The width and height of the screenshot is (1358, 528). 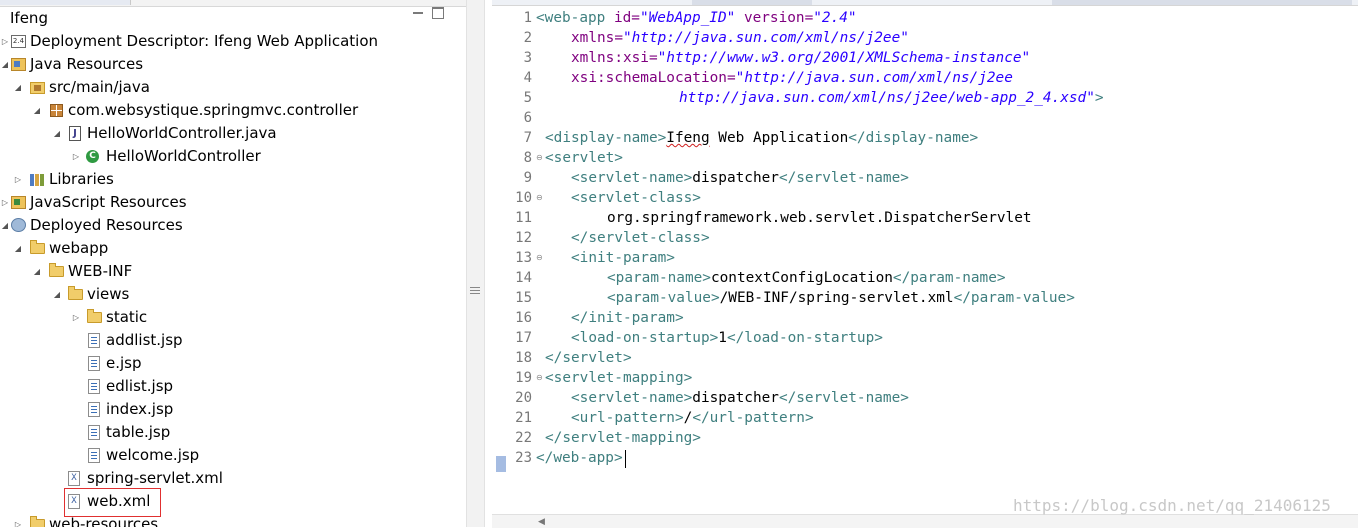 What do you see at coordinates (527, 118) in the screenshot?
I see `line-number: 6` at bounding box center [527, 118].